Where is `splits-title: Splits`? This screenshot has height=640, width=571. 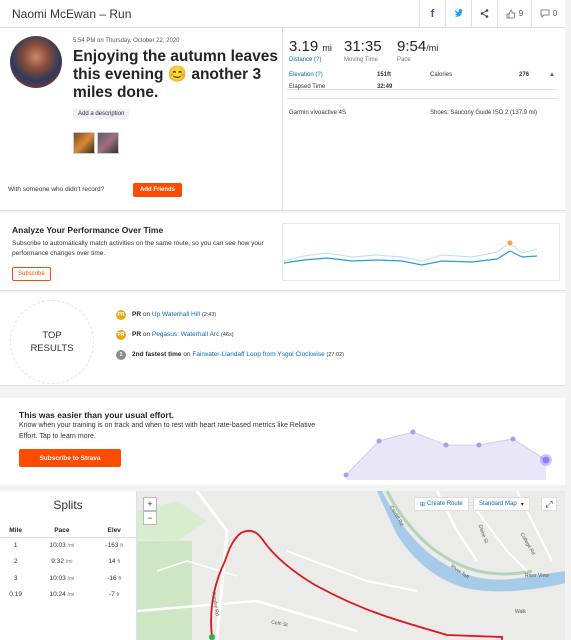 splits-title: Splits is located at coordinates (68, 505).